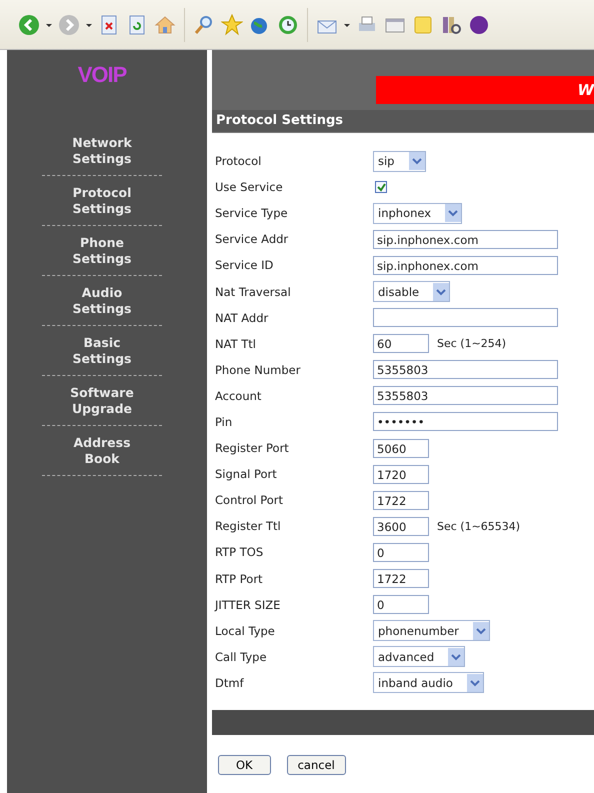  What do you see at coordinates (401, 448) in the screenshot?
I see `input-field: 5060` at bounding box center [401, 448].